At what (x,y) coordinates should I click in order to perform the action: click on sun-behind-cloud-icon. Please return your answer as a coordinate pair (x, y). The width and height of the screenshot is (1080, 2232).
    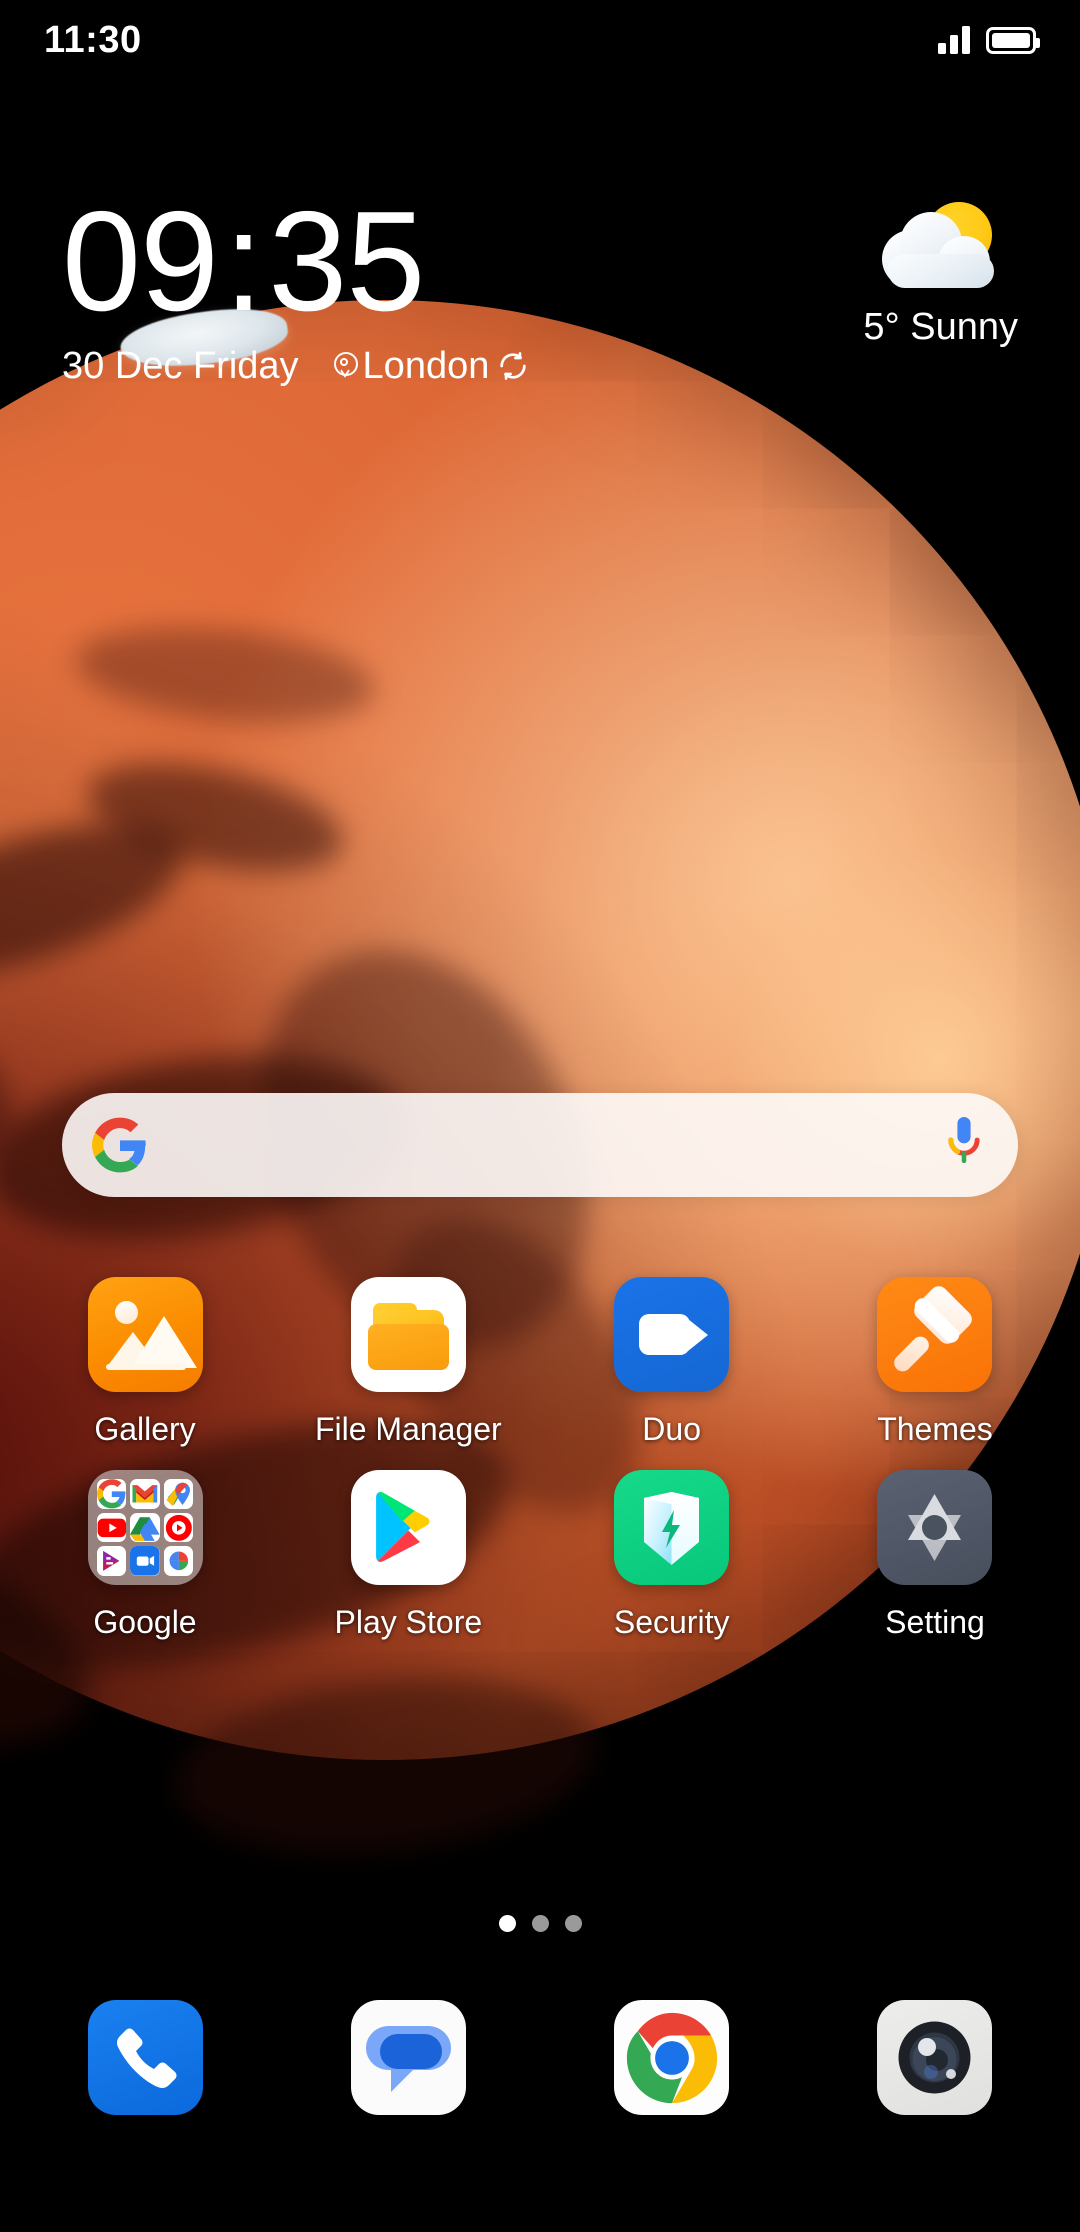
    Looking at the image, I should click on (941, 244).